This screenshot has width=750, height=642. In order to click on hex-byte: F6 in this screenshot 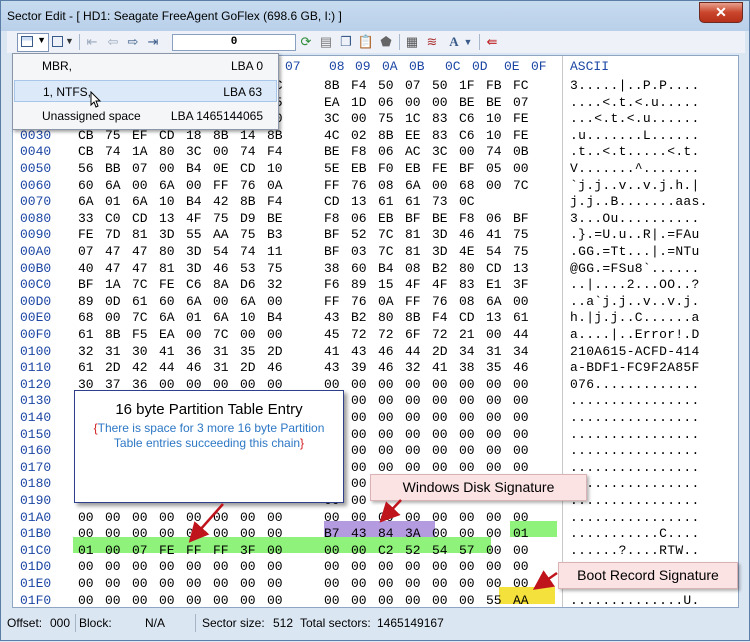, I will do `click(336, 285)`.